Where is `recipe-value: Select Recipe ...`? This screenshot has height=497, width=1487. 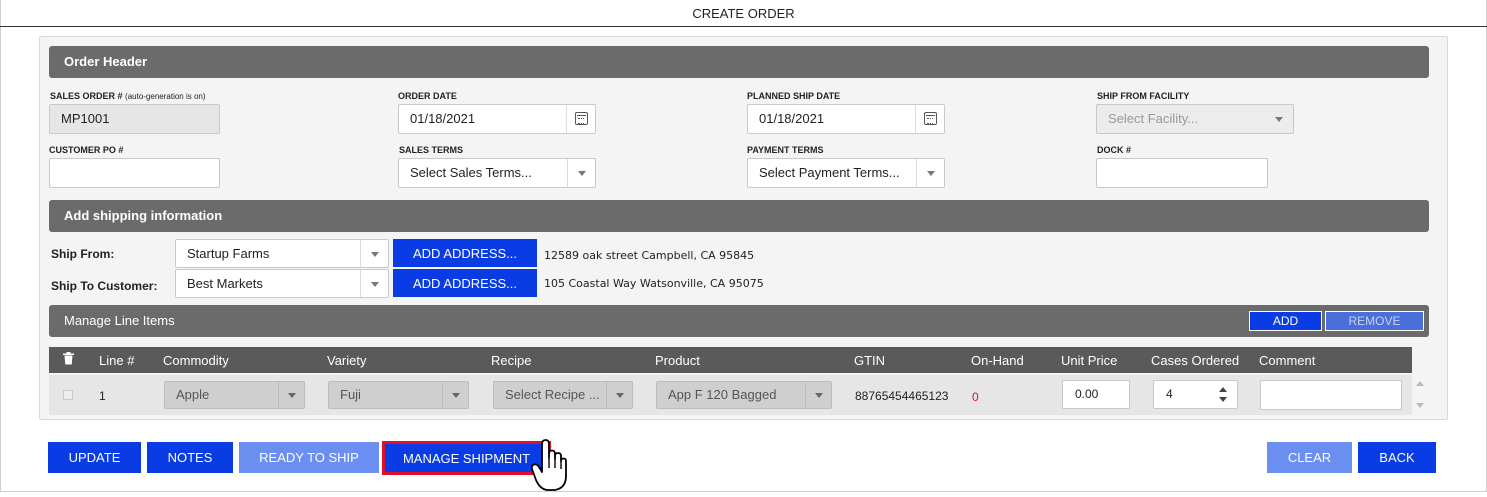
recipe-value: Select Recipe ... is located at coordinates (552, 394).